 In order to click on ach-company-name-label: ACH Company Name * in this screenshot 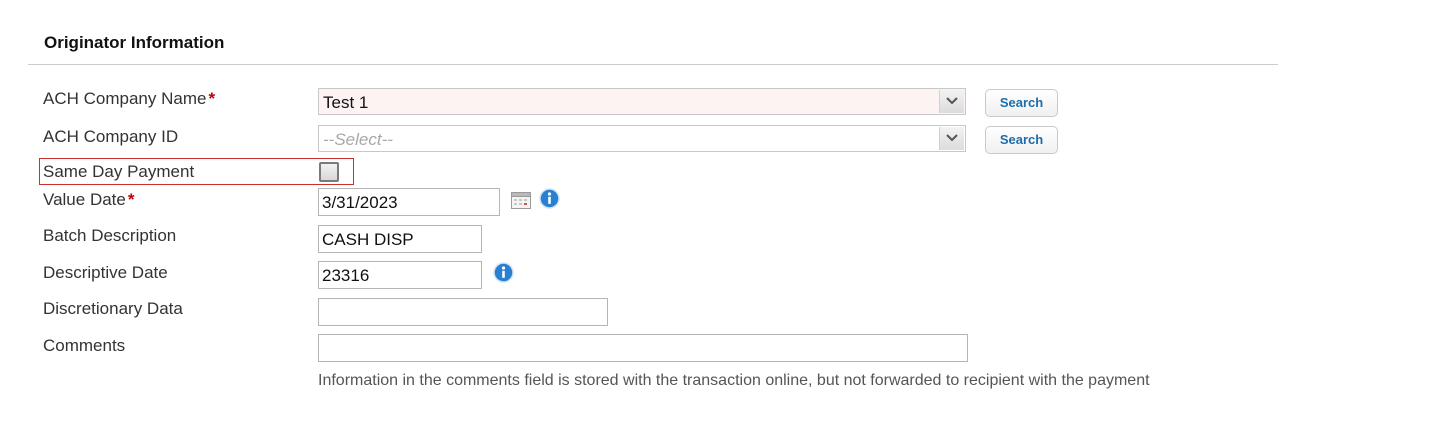, I will do `click(129, 99)`.